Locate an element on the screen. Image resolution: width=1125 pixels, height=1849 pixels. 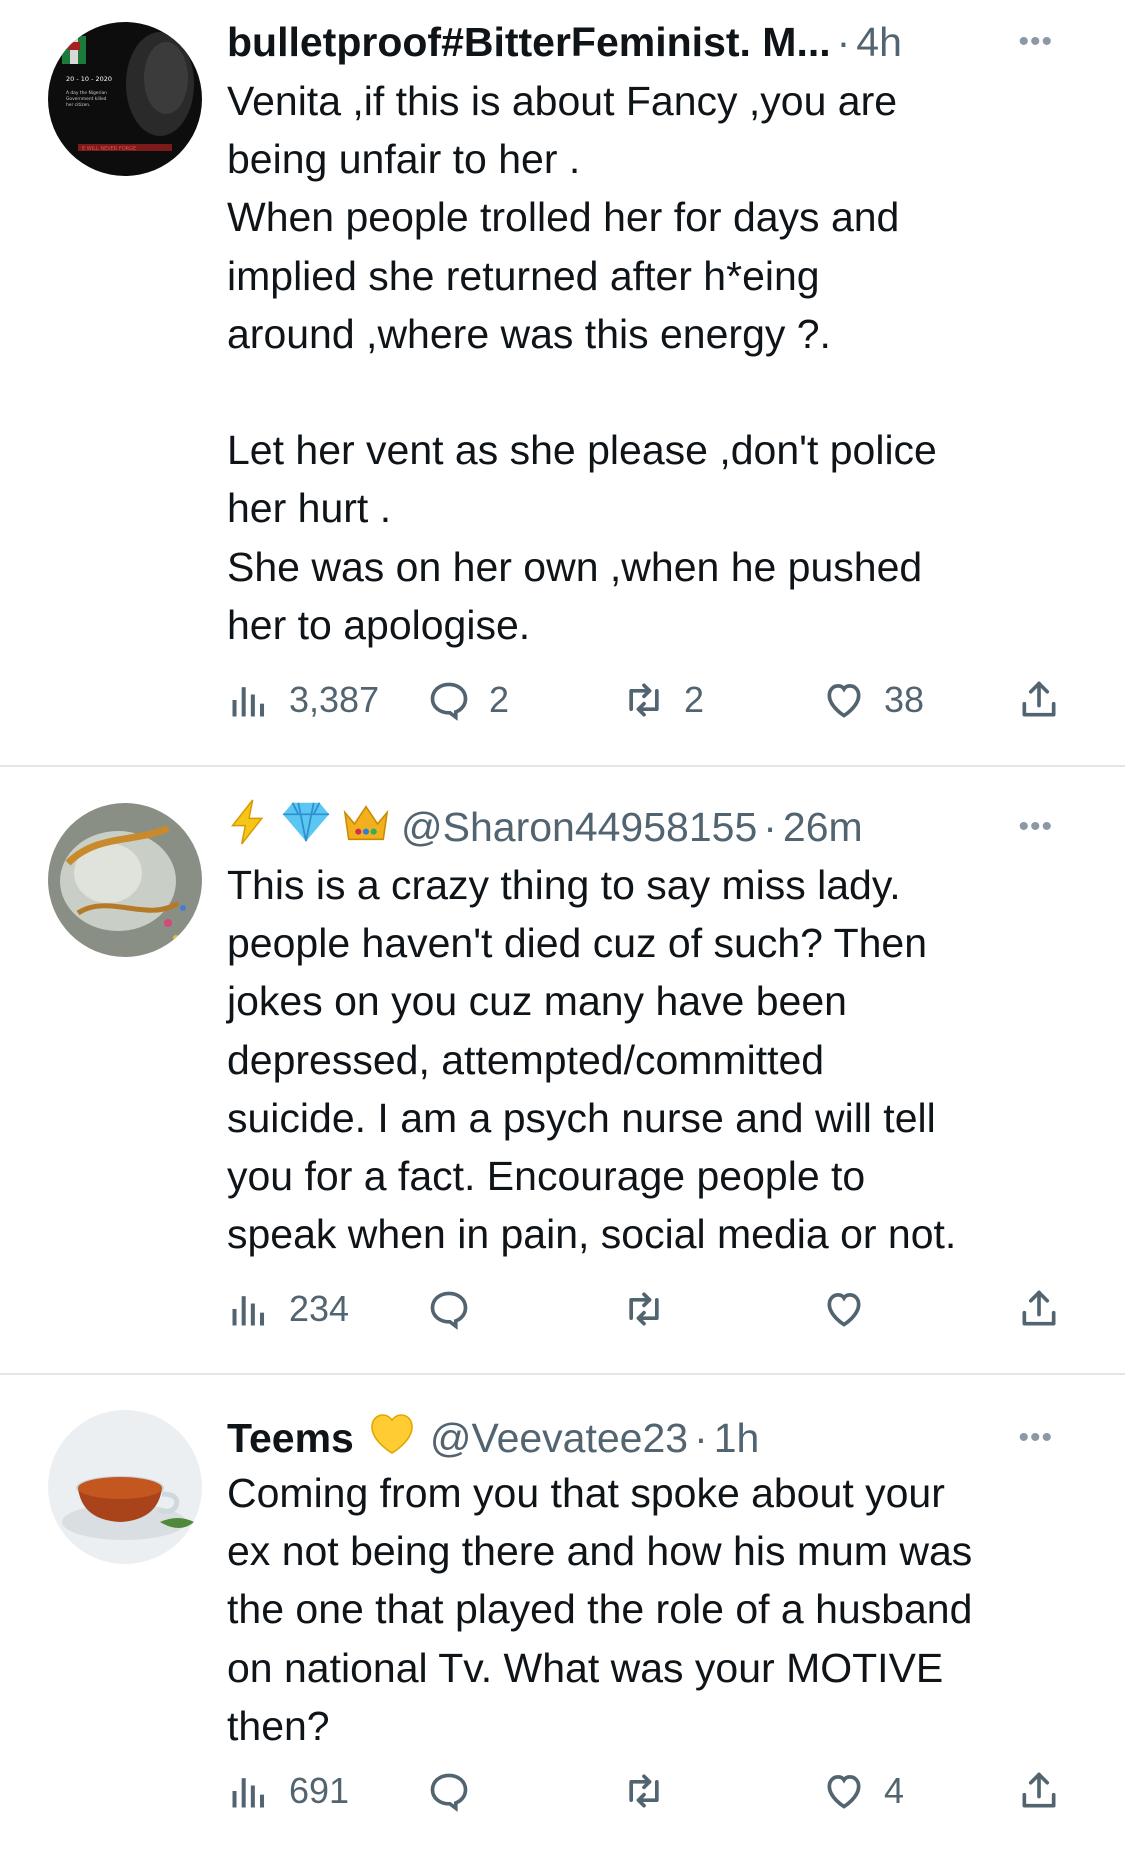
like-button is located at coordinates (853, 1309).